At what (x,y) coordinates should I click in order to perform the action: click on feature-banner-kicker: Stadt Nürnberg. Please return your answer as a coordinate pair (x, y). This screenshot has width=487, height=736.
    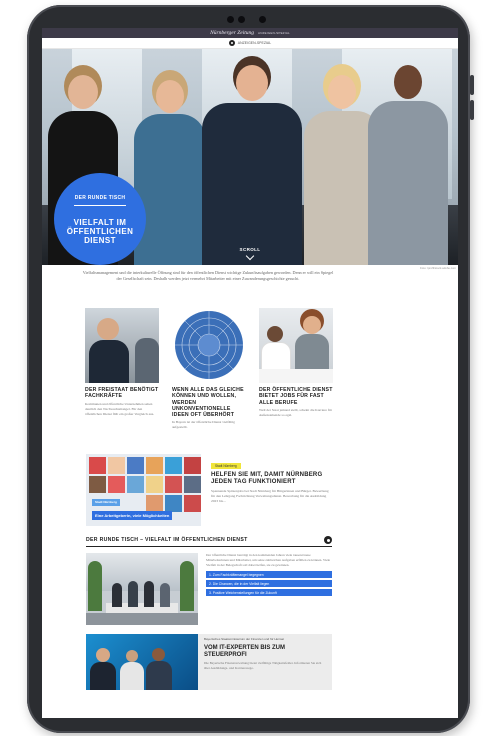
    Looking at the image, I should click on (106, 502).